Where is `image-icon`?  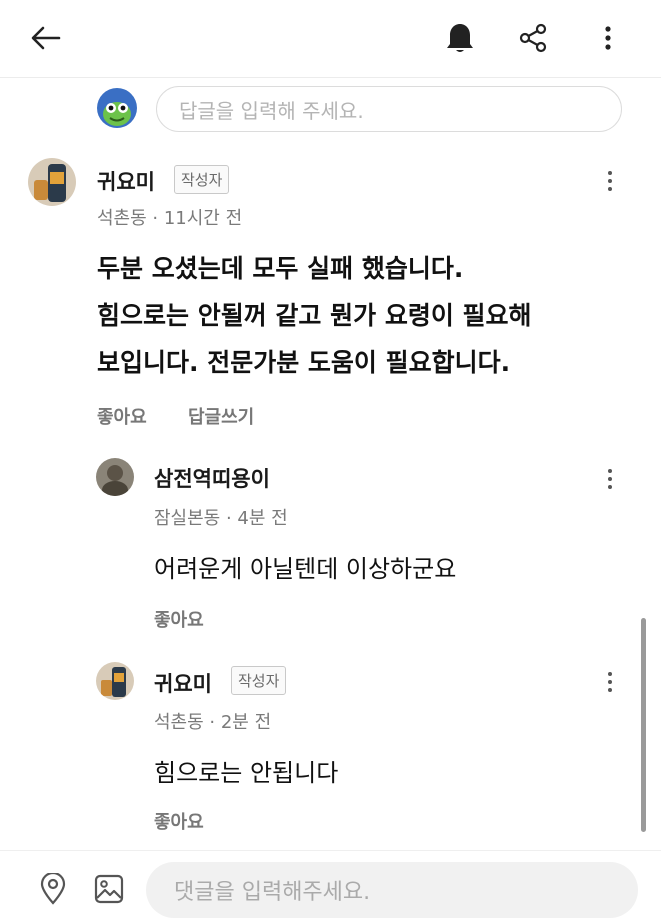
image-icon is located at coordinates (109, 889).